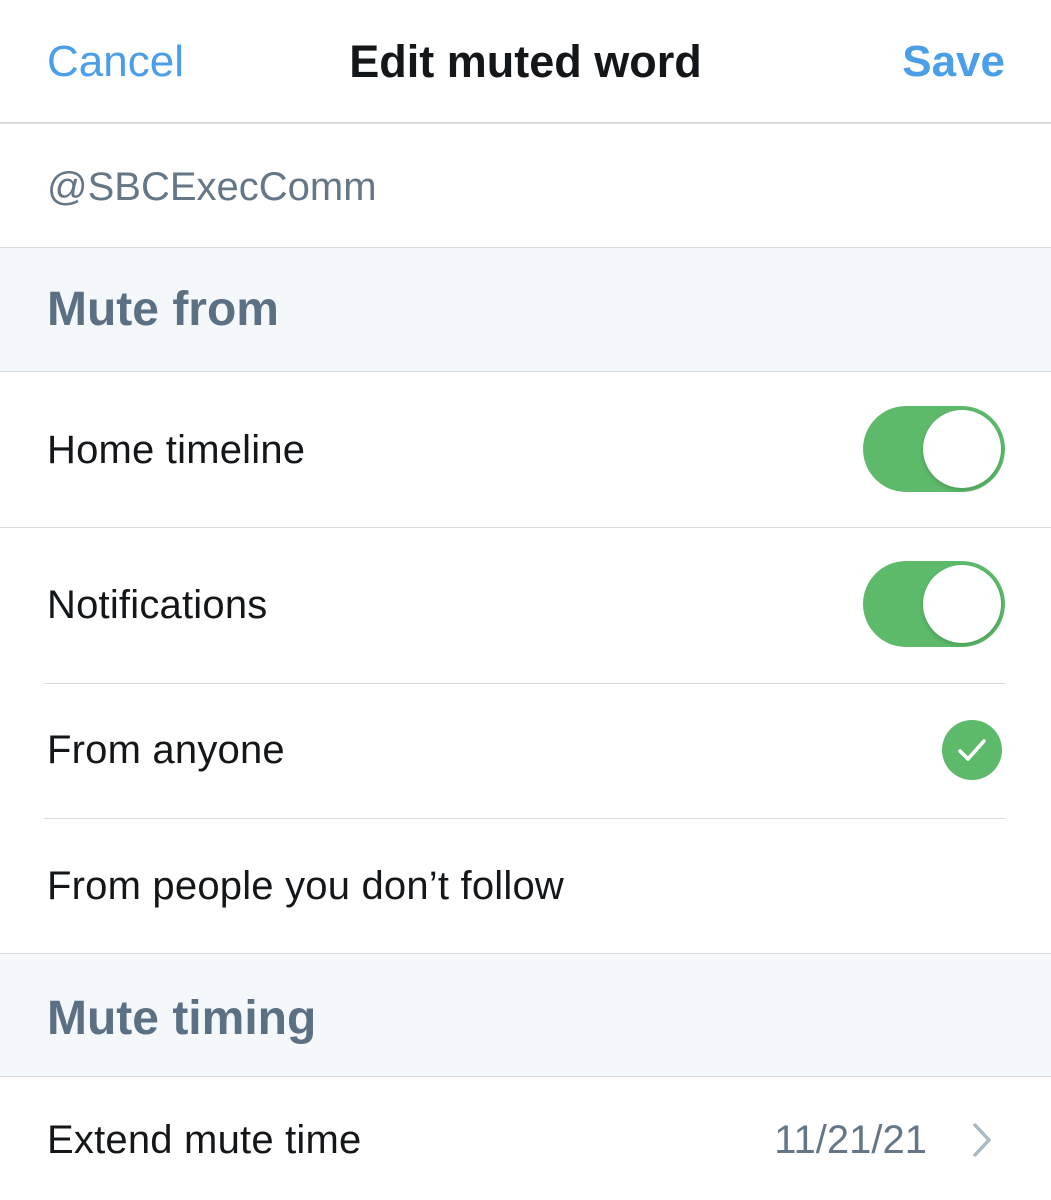  I want to click on checkmark-icon, so click(972, 750).